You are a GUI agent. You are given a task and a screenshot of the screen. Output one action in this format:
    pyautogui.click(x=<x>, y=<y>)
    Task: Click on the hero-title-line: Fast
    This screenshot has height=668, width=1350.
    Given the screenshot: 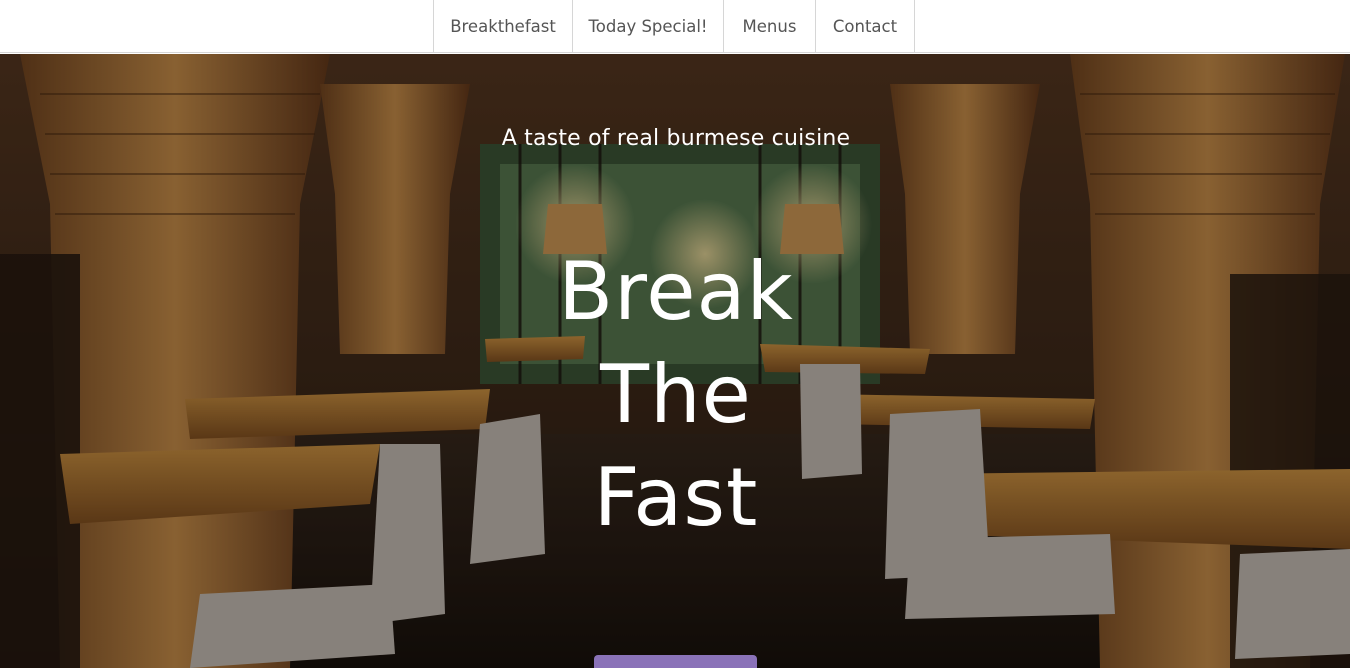 What is the action you would take?
    pyautogui.click(x=676, y=497)
    